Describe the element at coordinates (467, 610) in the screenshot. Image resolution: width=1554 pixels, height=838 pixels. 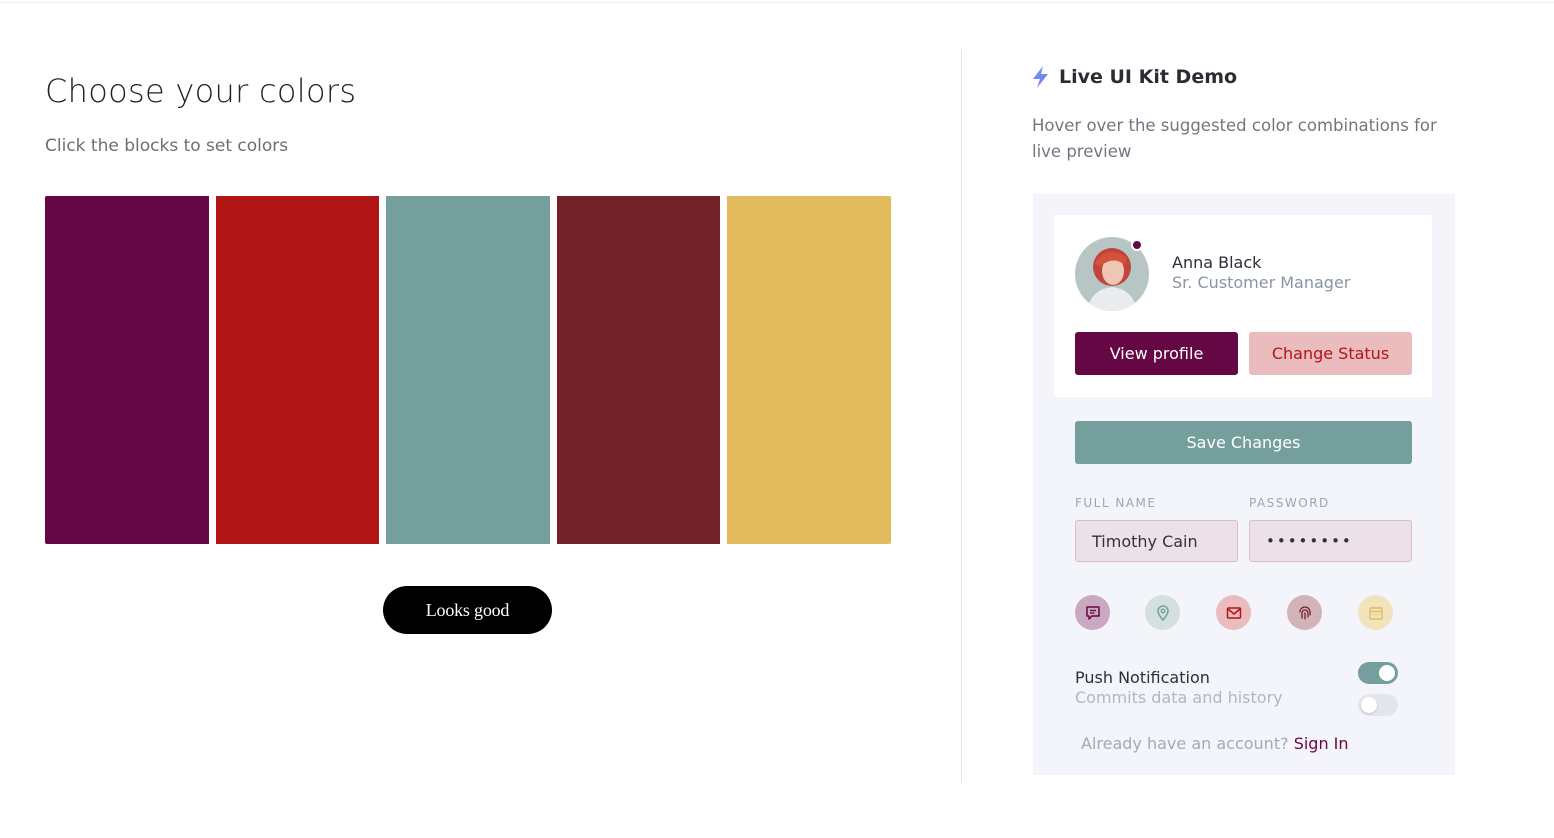
I see `looks-good-button: Looks good` at that location.